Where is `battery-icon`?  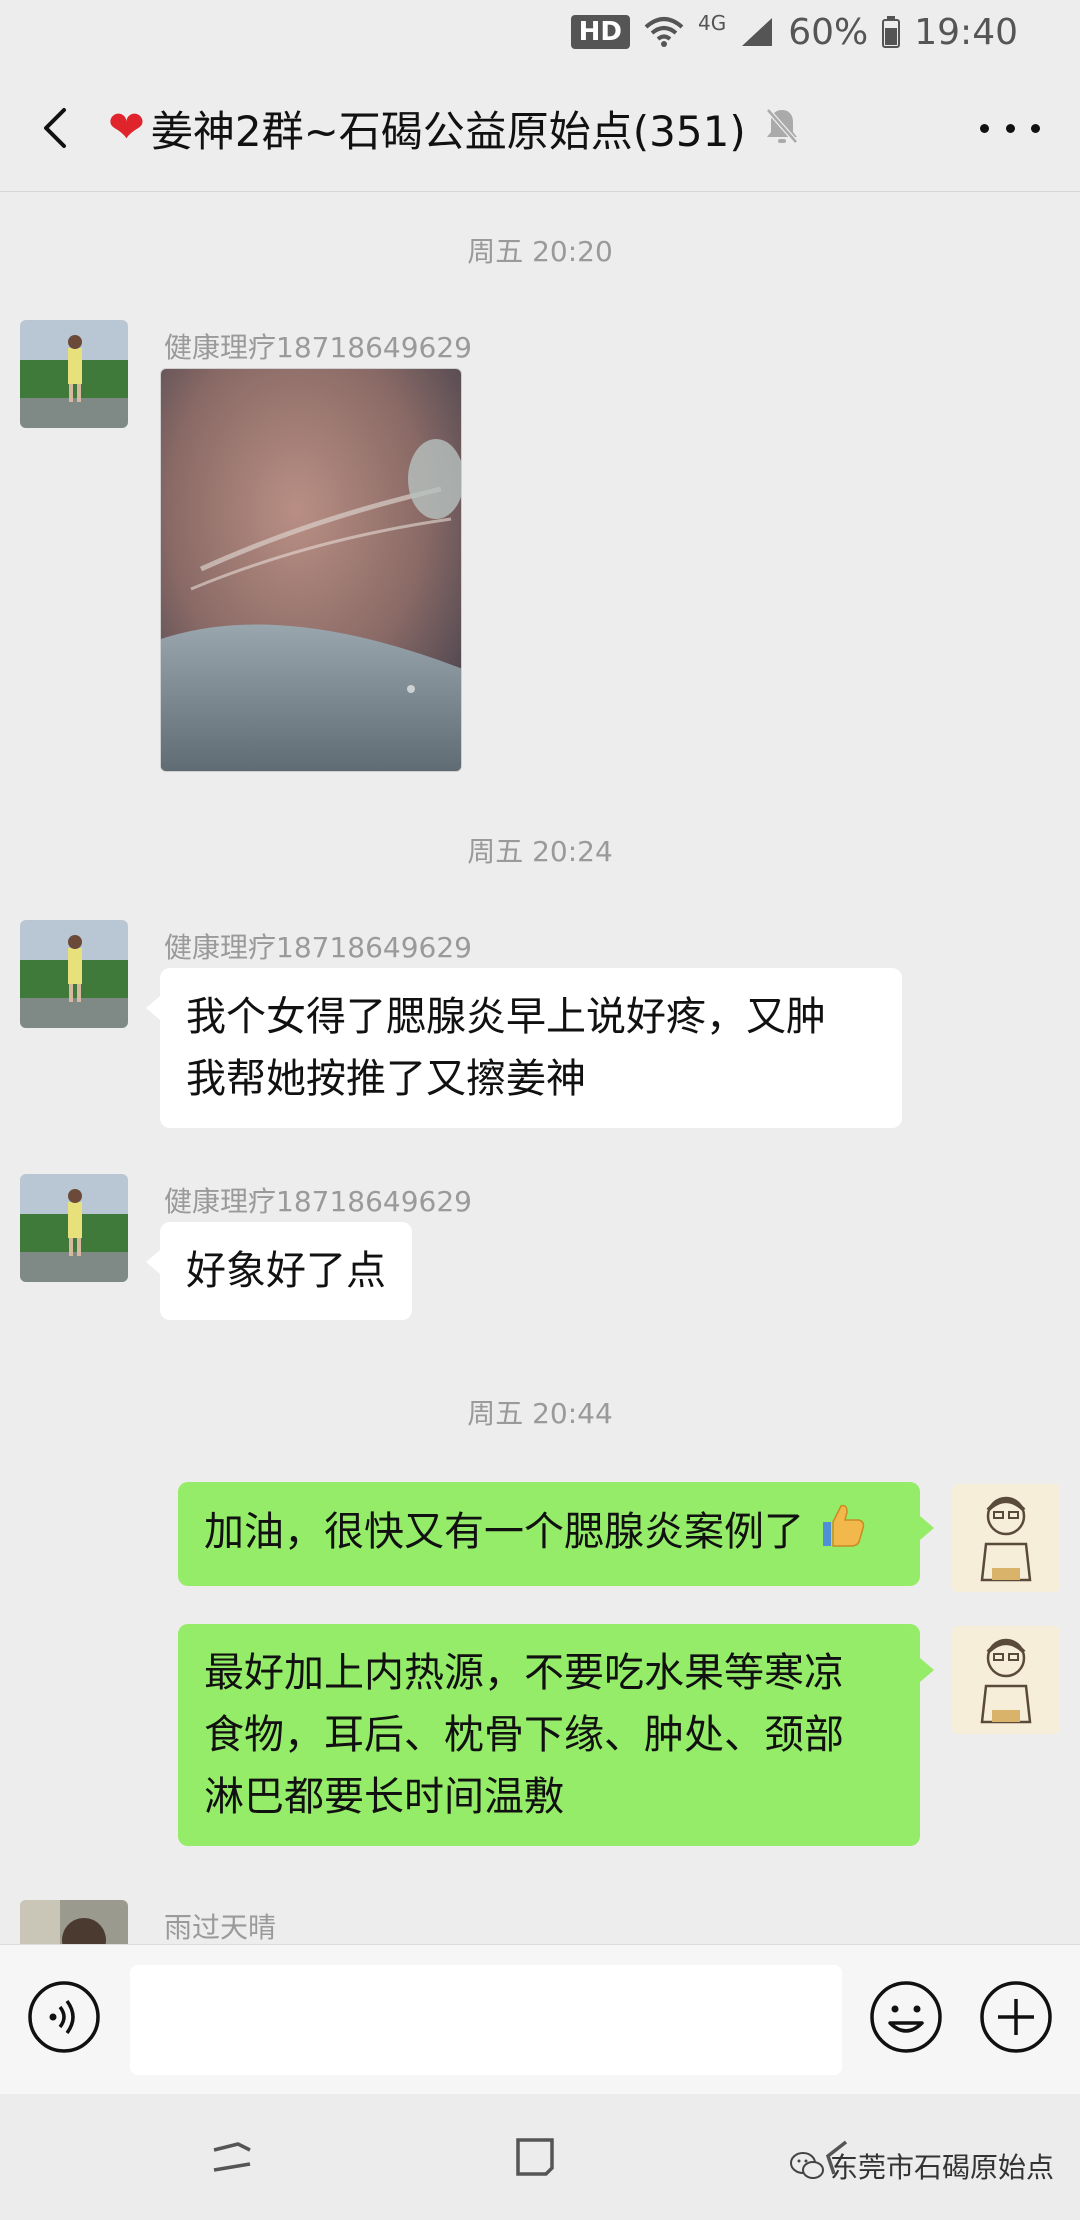
battery-icon is located at coordinates (891, 32).